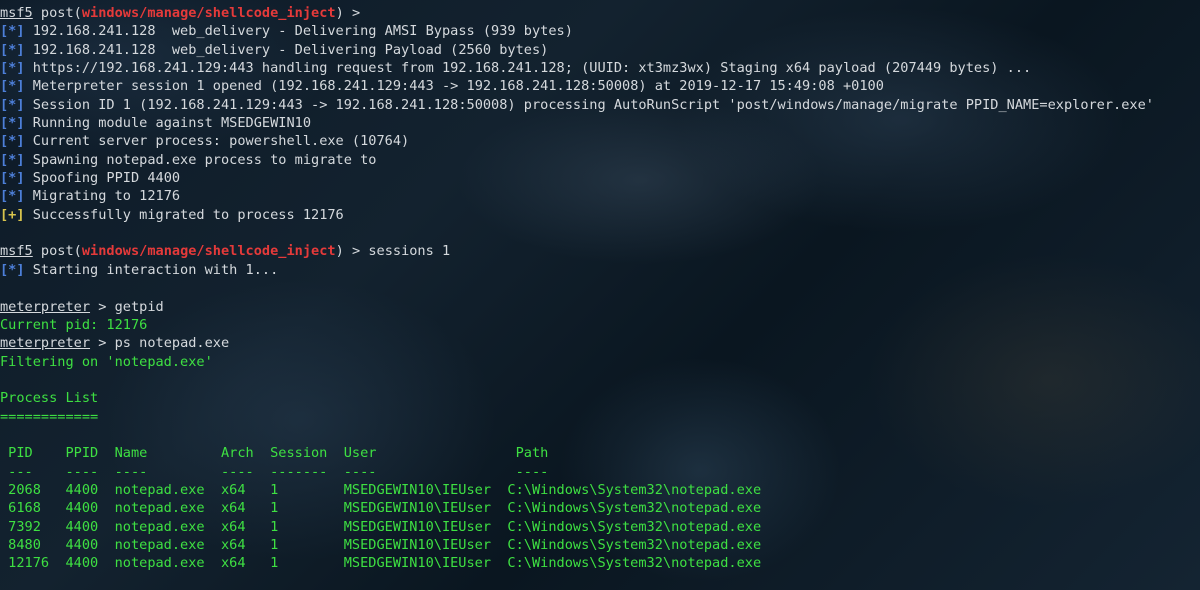 The height and width of the screenshot is (590, 1200). I want to click on table-header: PID PPID Name Arch Session User Path, so click(274, 453).